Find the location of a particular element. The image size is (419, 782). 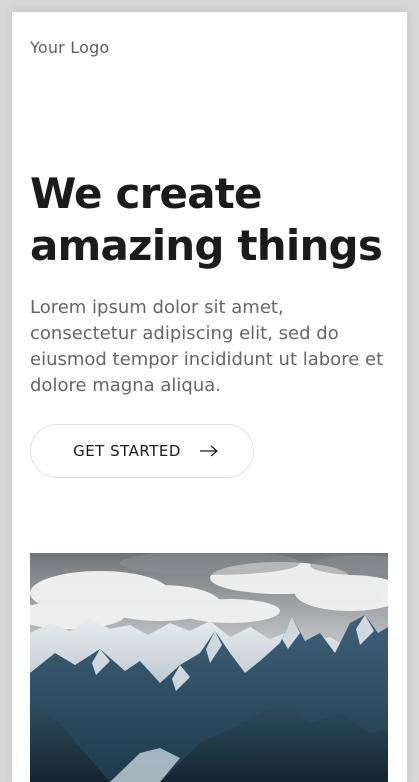

get-started-button: GET STARTED is located at coordinates (142, 451).